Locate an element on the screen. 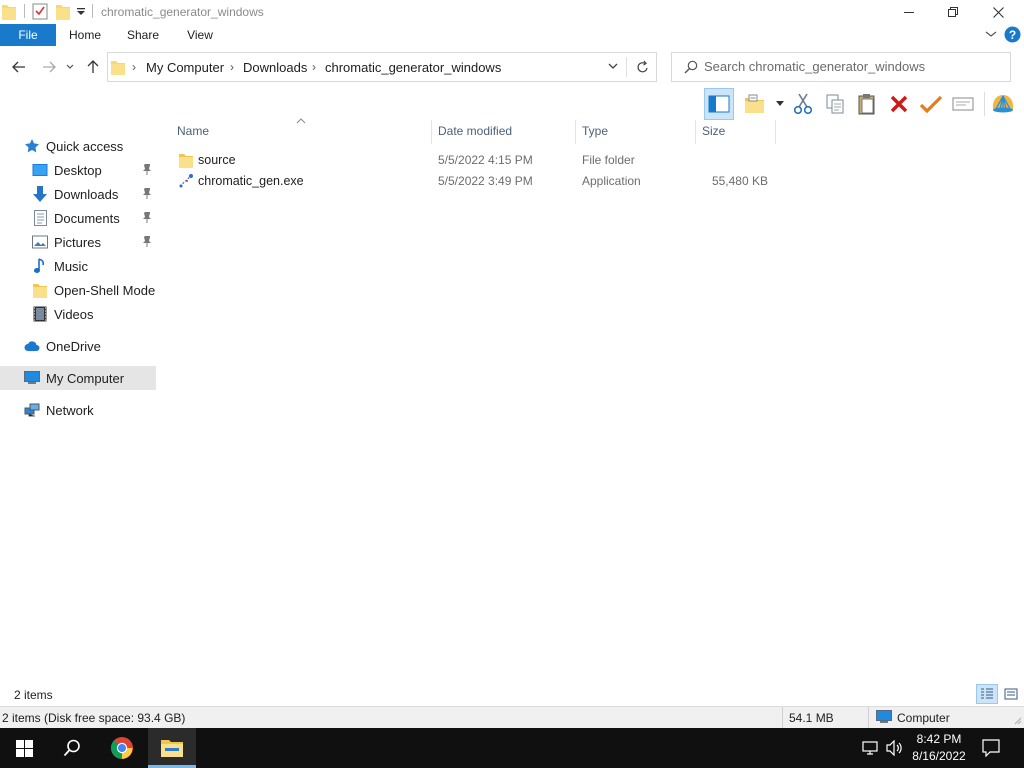 This screenshot has height=768, width=1024. navigation-pane-button is located at coordinates (719, 104).